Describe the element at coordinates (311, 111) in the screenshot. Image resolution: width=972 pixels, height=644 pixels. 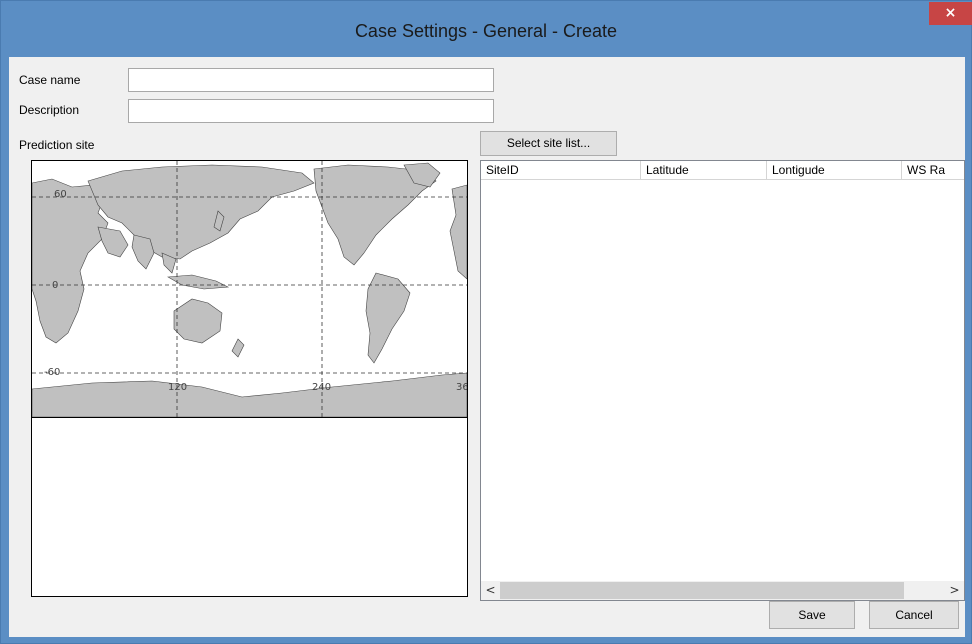
I see `description-input` at that location.